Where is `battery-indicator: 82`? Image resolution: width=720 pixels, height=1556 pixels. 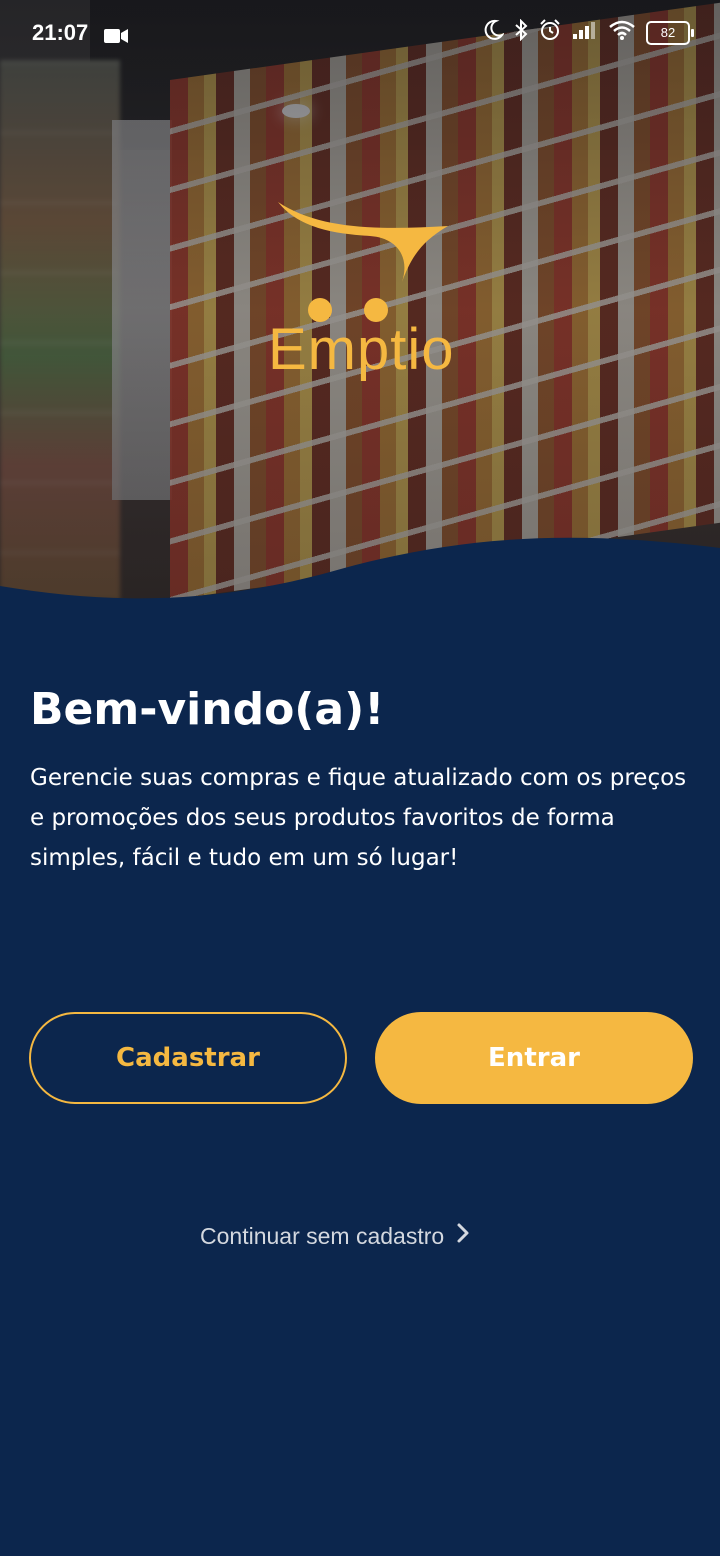 battery-indicator: 82 is located at coordinates (670, 33).